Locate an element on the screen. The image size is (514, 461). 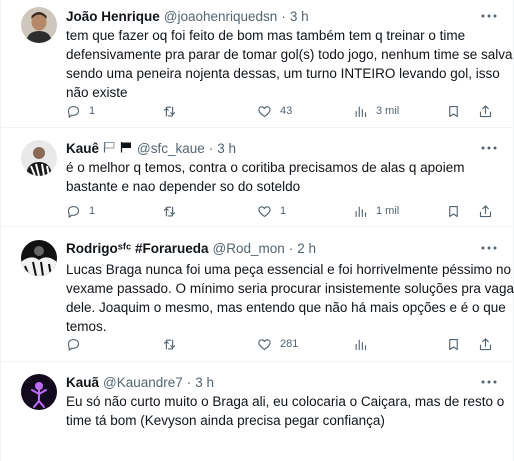
author-name: Kauã is located at coordinates (82, 382).